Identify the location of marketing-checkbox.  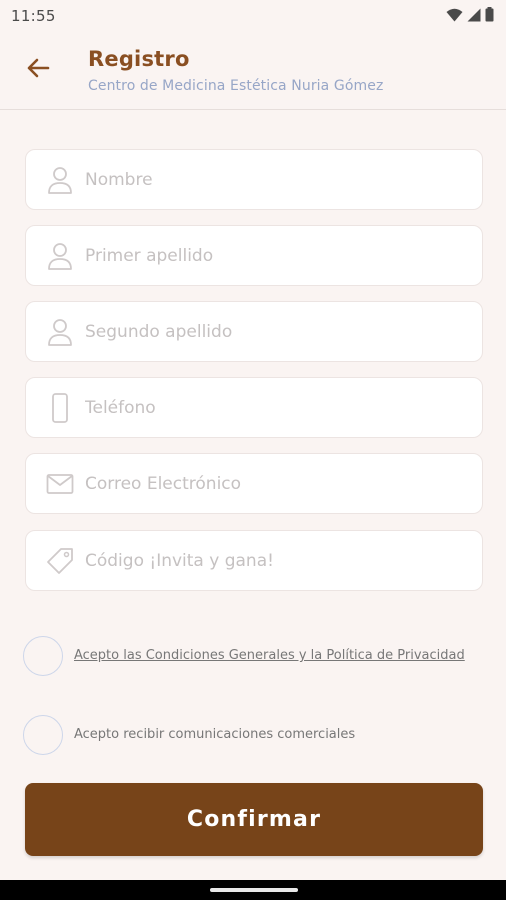
(43, 735).